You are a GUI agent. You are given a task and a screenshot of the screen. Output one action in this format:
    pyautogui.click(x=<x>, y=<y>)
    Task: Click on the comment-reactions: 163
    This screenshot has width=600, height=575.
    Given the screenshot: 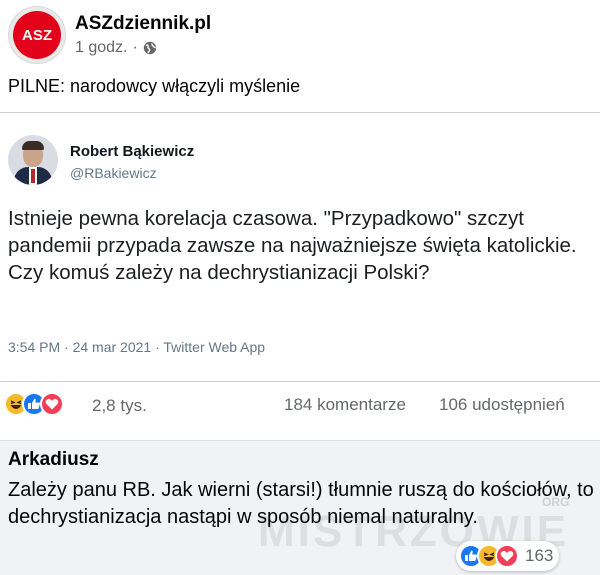 What is the action you would take?
    pyautogui.click(x=508, y=556)
    